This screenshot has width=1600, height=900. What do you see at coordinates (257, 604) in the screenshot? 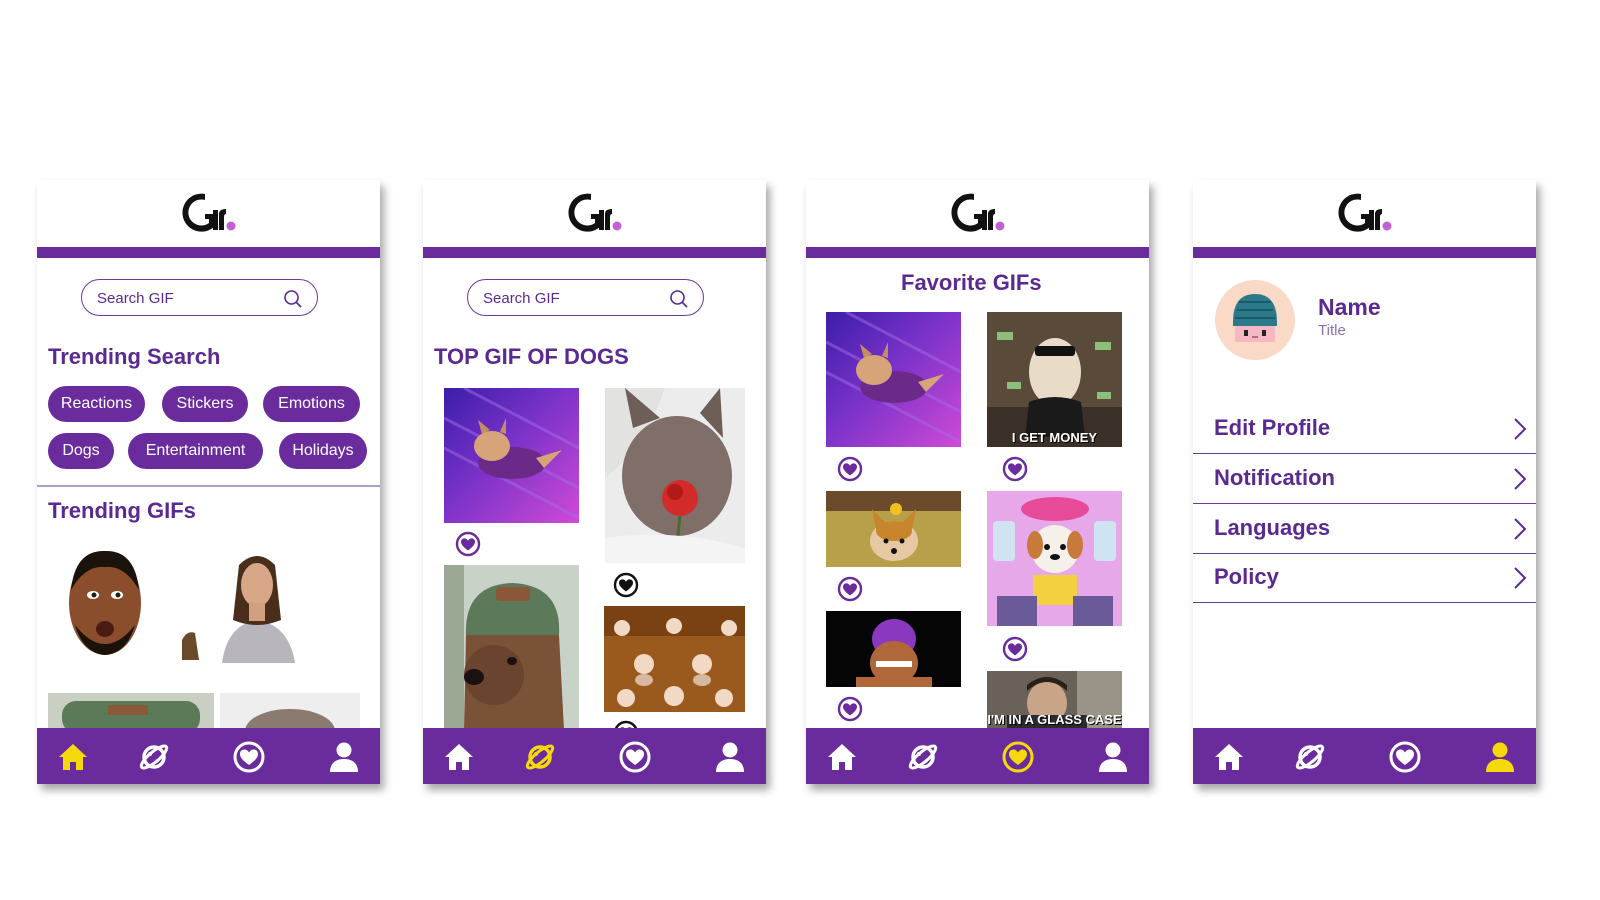
I see `trending-gif-person` at bounding box center [257, 604].